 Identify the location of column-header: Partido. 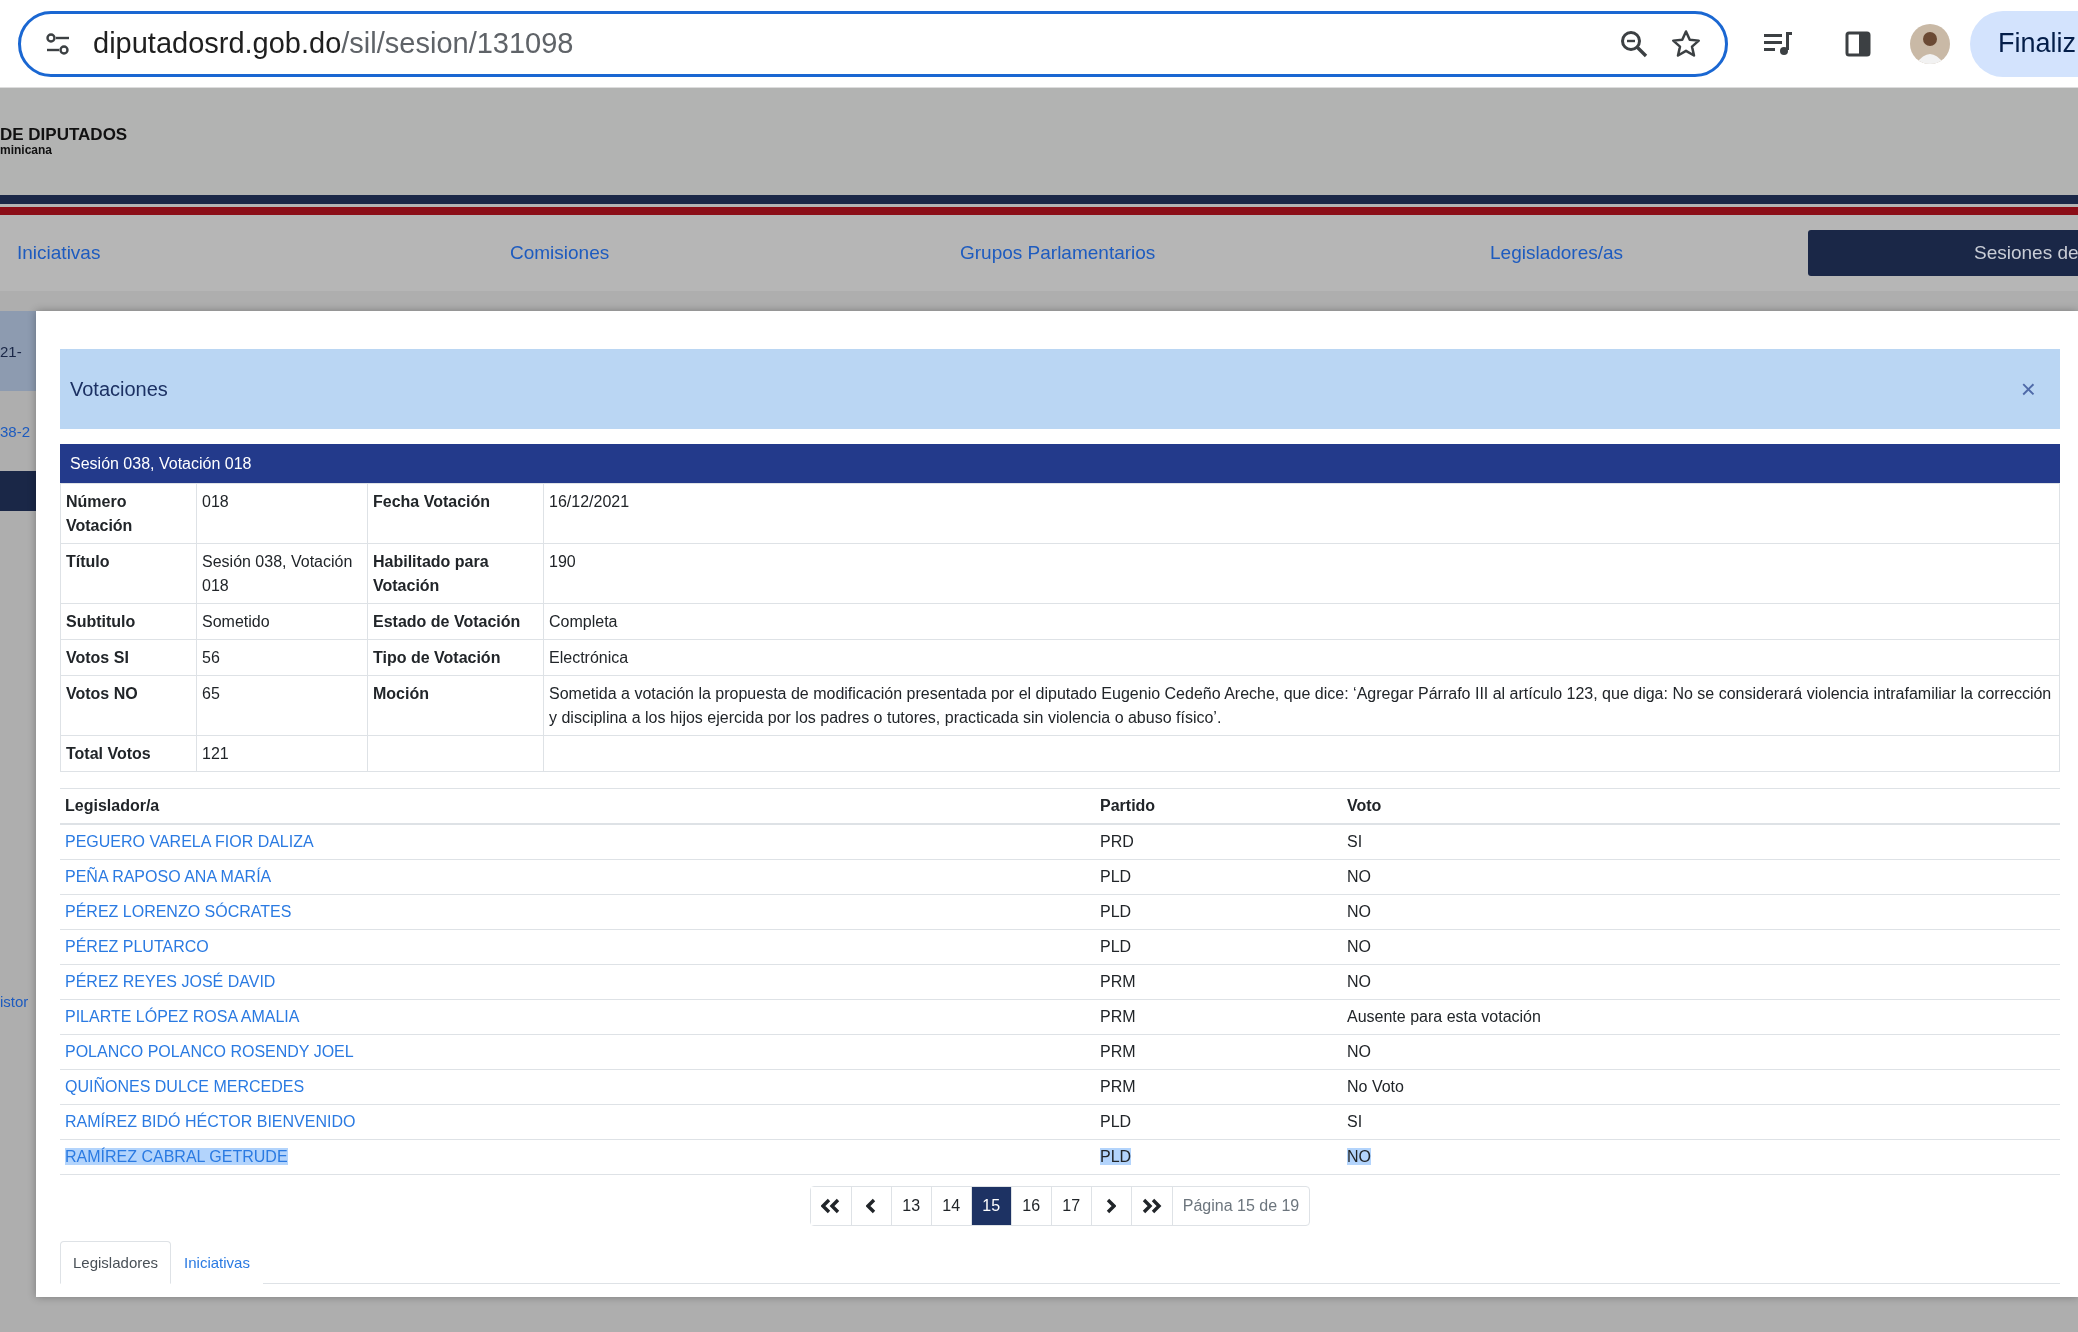
(1218, 806).